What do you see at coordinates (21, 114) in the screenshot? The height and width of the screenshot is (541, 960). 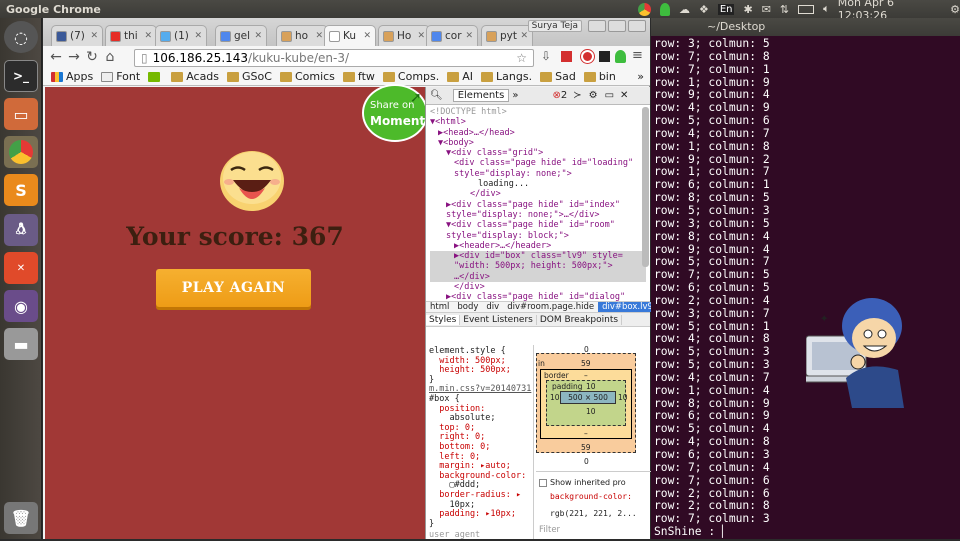 I see `files-icon: ▭` at bounding box center [21, 114].